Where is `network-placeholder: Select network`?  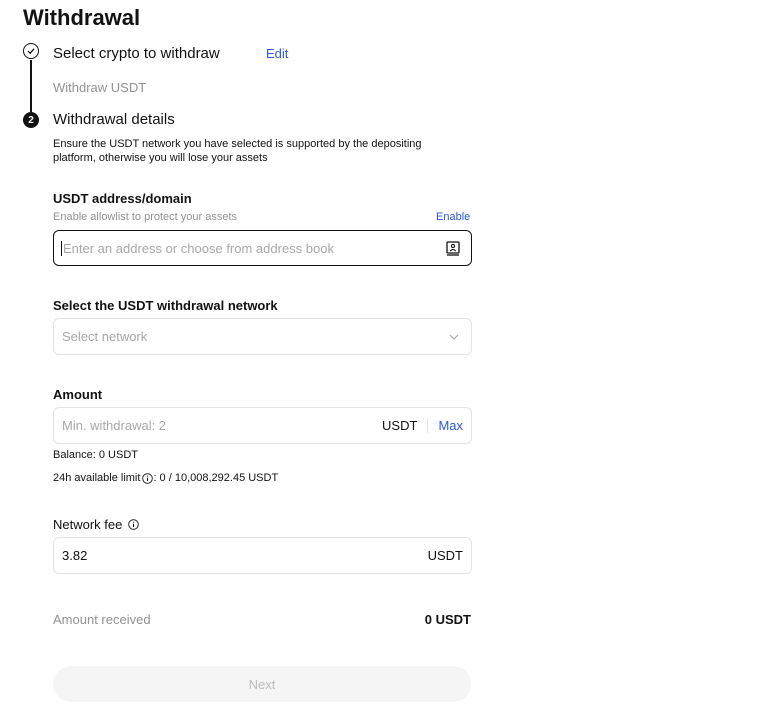
network-placeholder: Select network is located at coordinates (105, 336).